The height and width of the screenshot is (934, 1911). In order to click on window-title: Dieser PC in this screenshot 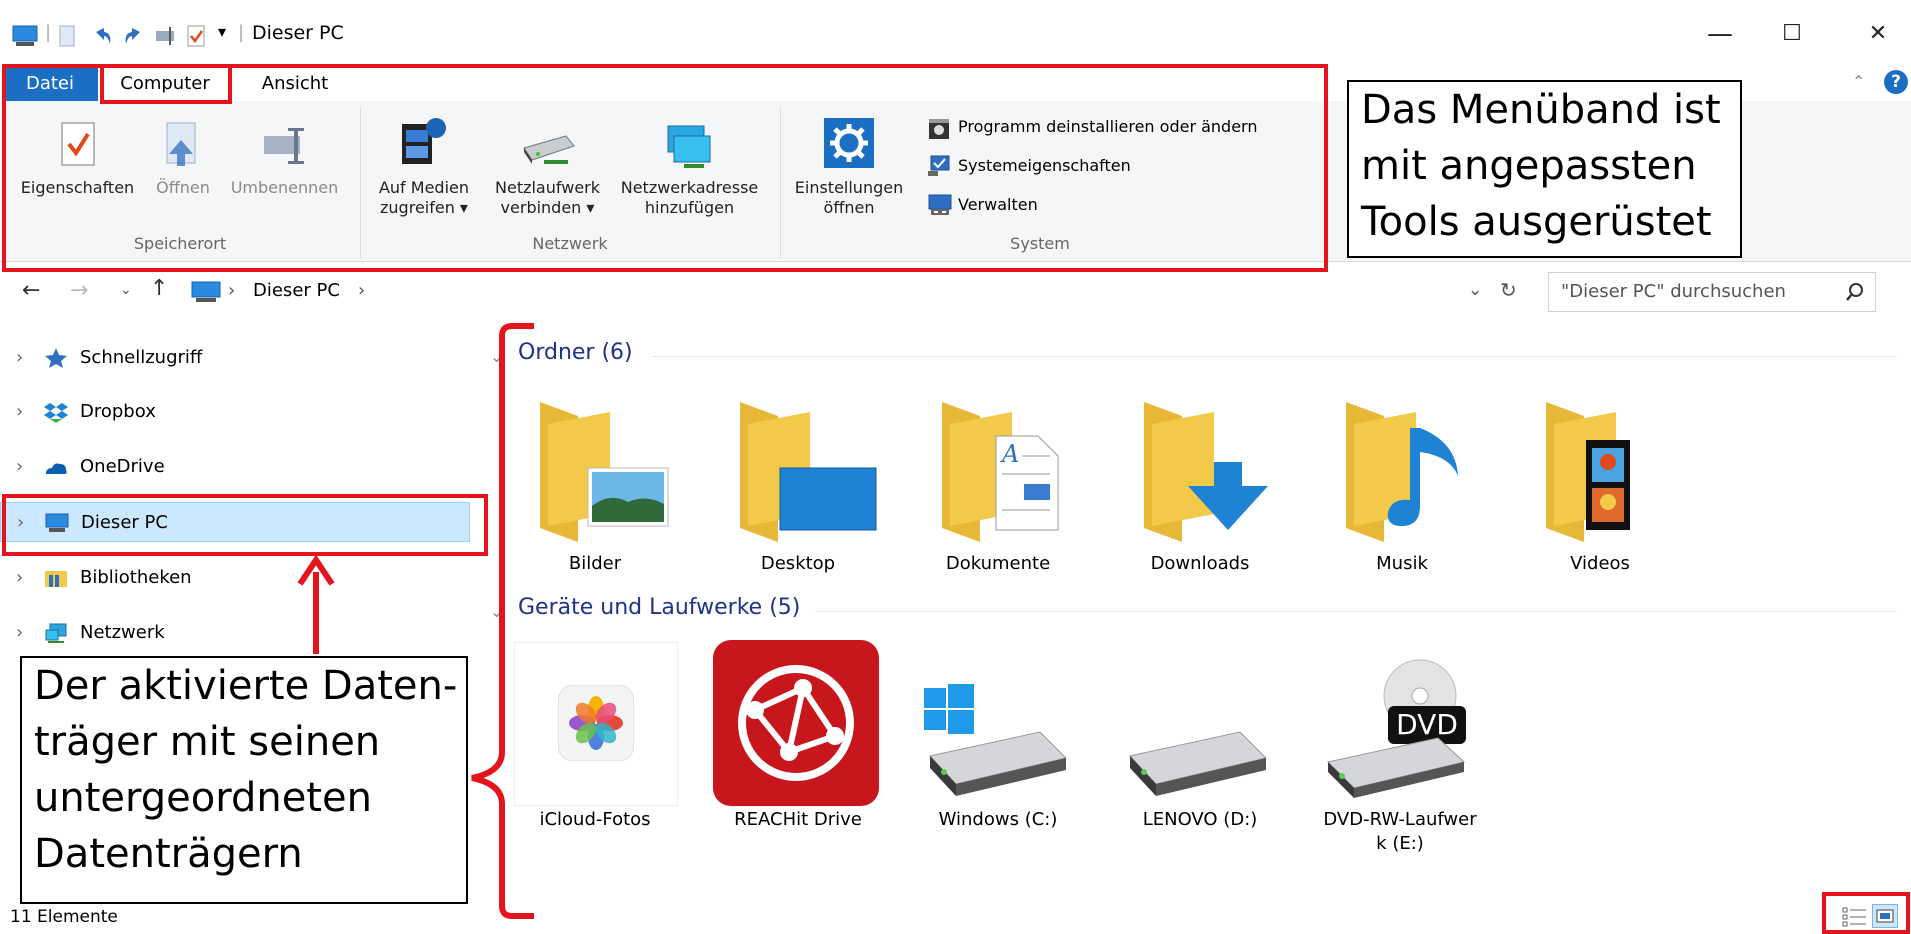, I will do `click(298, 33)`.